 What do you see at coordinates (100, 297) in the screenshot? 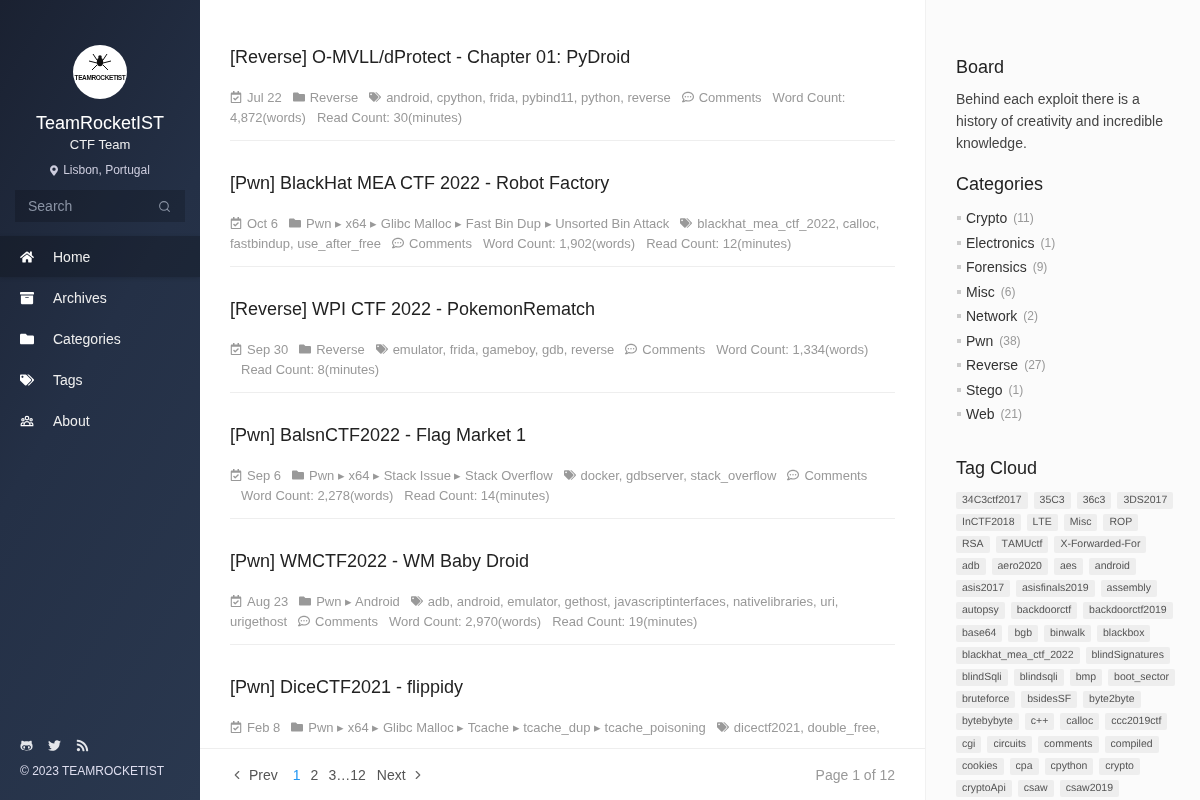
I see `nav-link: Archives` at bounding box center [100, 297].